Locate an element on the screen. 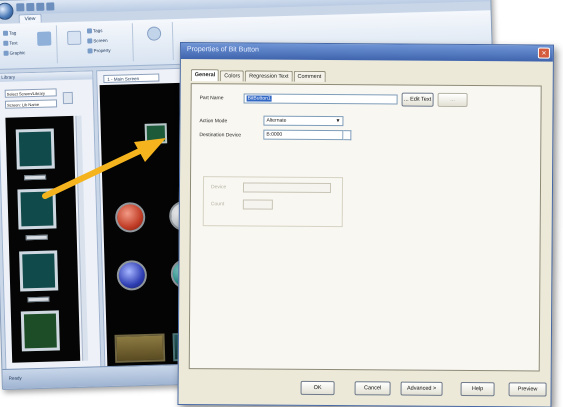 This screenshot has width=563, height=407. property-icon is located at coordinates (90, 51).